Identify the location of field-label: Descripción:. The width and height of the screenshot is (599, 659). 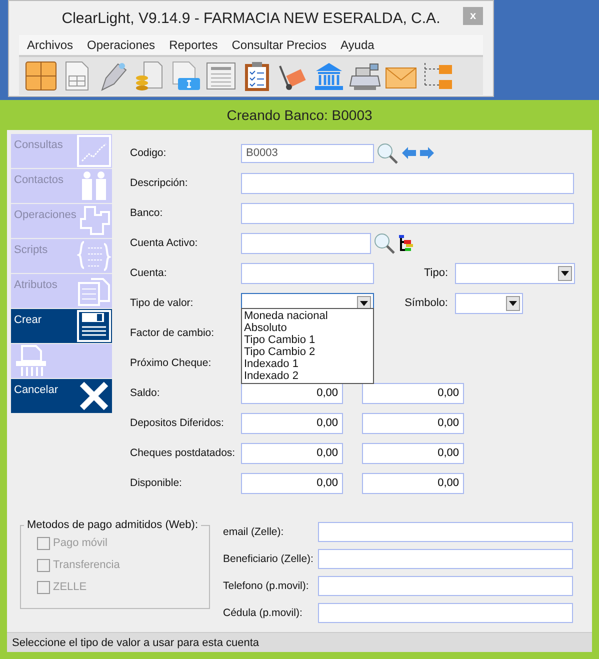
(159, 183).